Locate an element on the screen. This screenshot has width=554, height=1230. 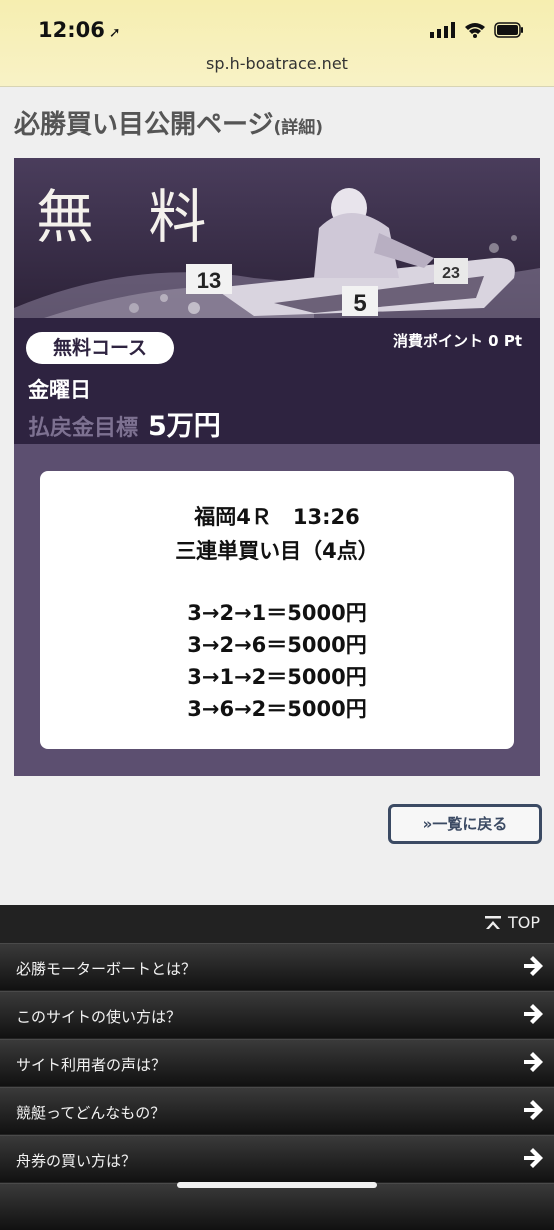
menu-item-label: 競艇ってどんなもの？ is located at coordinates (91, 1113).